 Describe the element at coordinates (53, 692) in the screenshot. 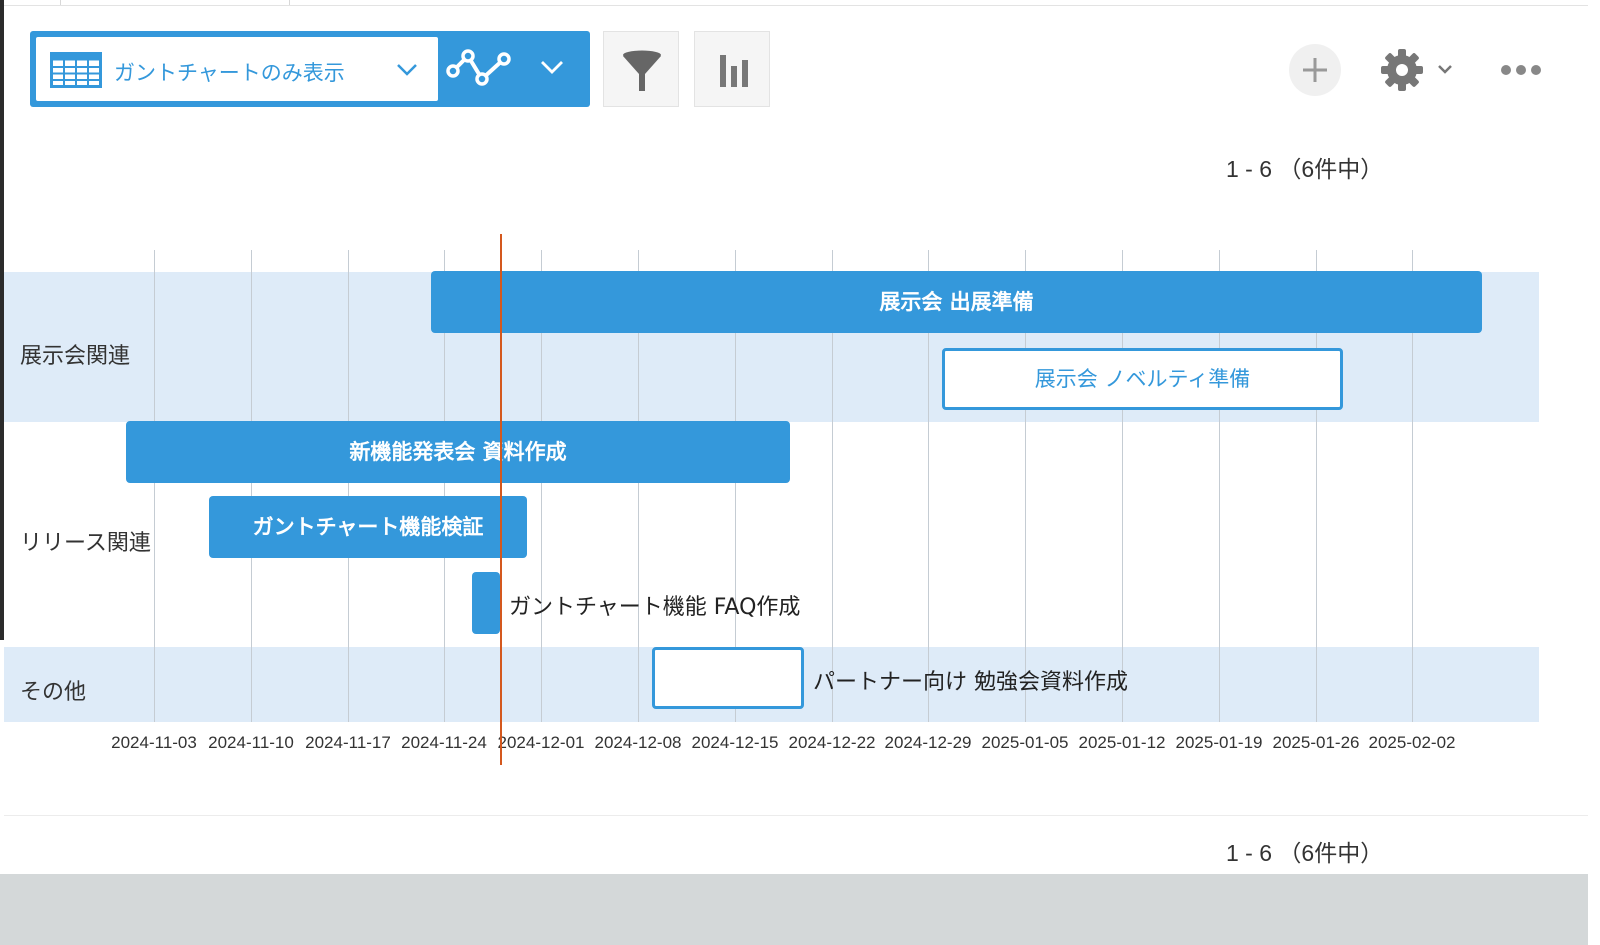

I see `group-label: その他` at that location.